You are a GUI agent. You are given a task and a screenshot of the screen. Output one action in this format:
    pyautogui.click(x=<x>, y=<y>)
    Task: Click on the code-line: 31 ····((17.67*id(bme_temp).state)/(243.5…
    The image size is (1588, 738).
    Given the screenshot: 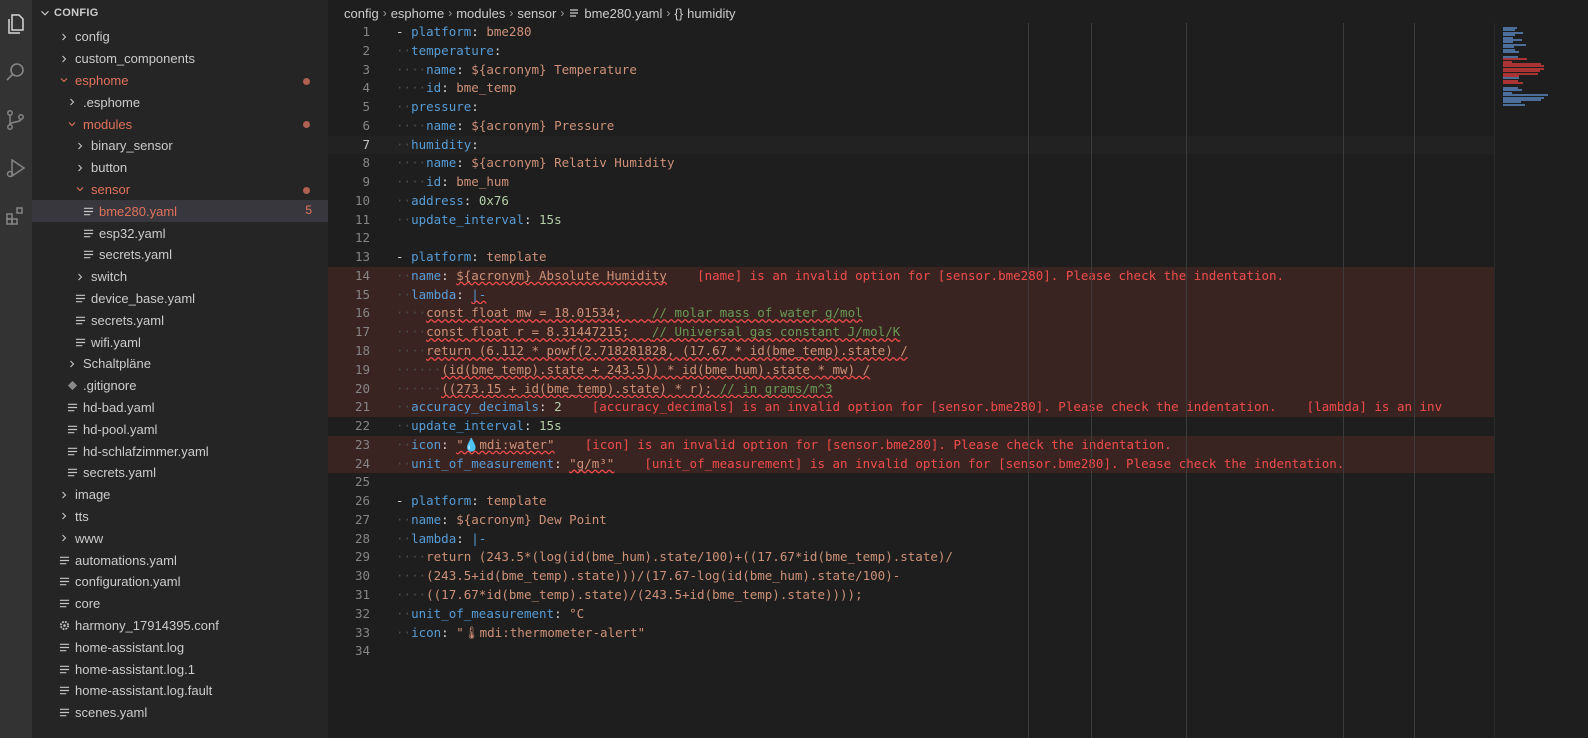 What is the action you would take?
    pyautogui.click(x=911, y=595)
    